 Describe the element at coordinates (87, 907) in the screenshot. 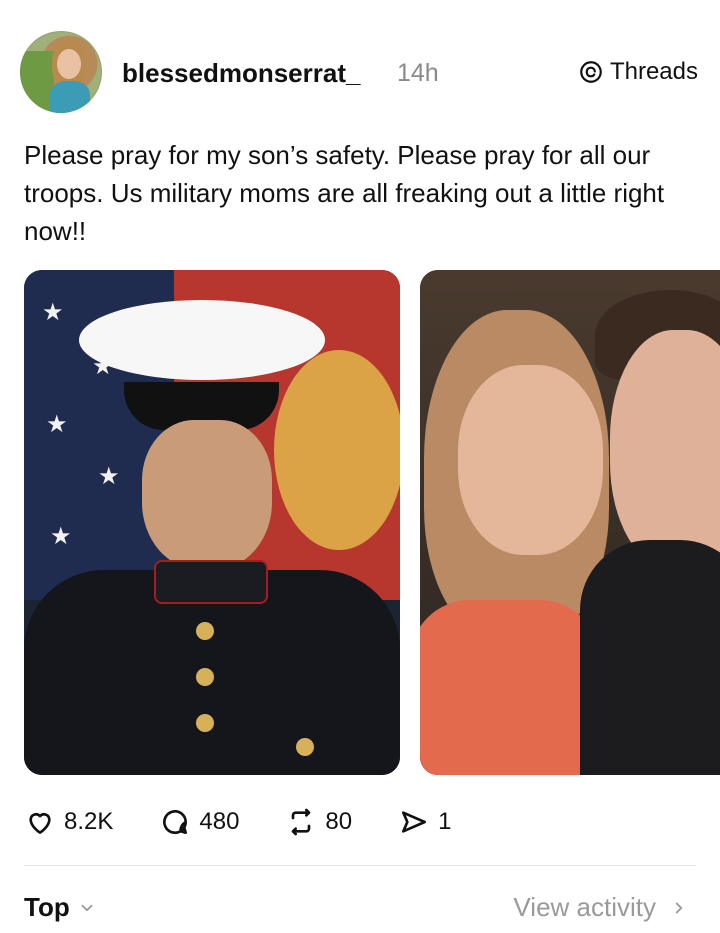

I see `chevron-down-icon` at that location.